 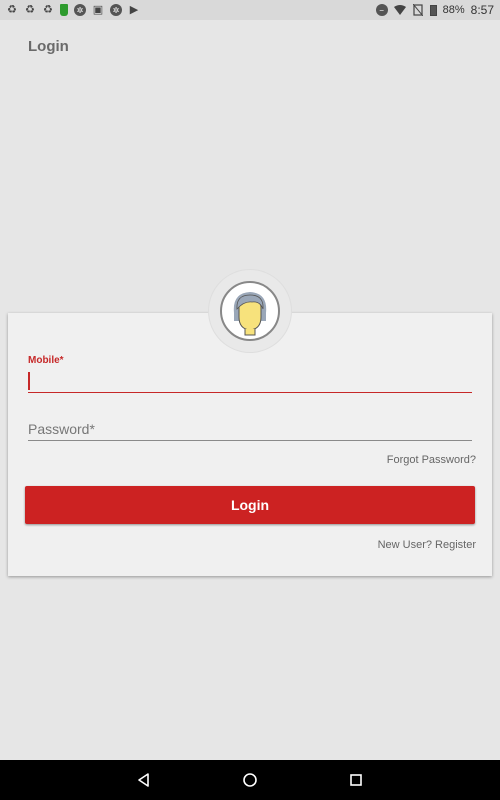 I want to click on user-avatar-icon, so click(x=250, y=311).